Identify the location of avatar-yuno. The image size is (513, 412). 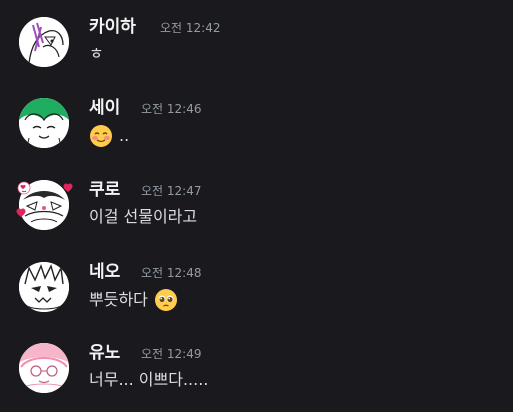
(44, 368).